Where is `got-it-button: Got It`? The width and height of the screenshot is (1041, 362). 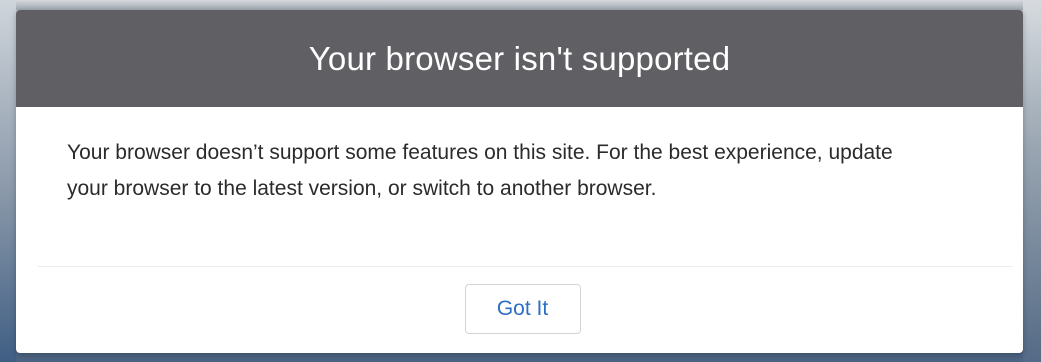
got-it-button: Got It is located at coordinates (522, 308).